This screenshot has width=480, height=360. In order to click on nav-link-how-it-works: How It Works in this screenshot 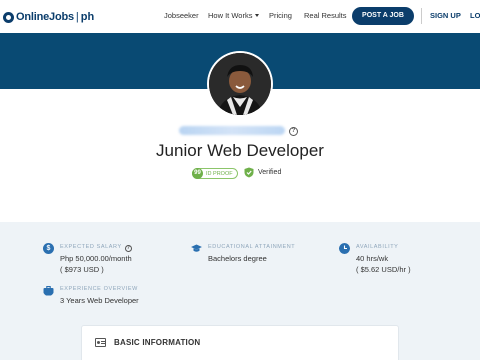, I will do `click(234, 15)`.